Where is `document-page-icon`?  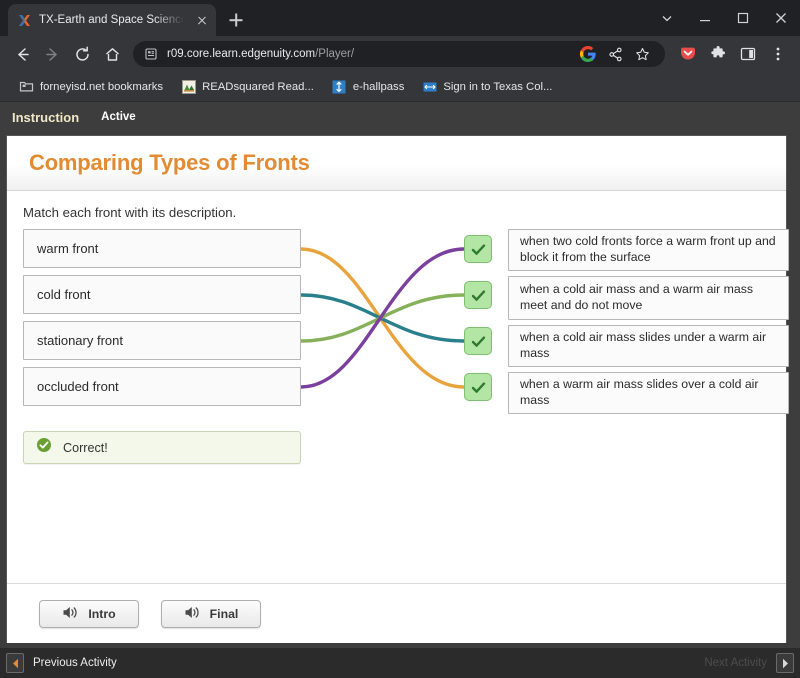 document-page-icon is located at coordinates (151, 54).